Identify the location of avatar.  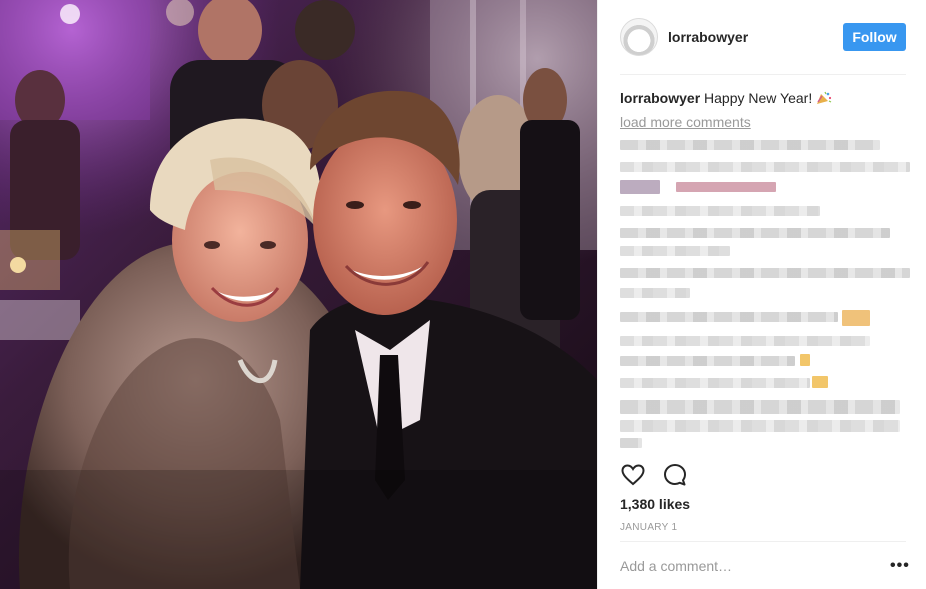
(639, 37).